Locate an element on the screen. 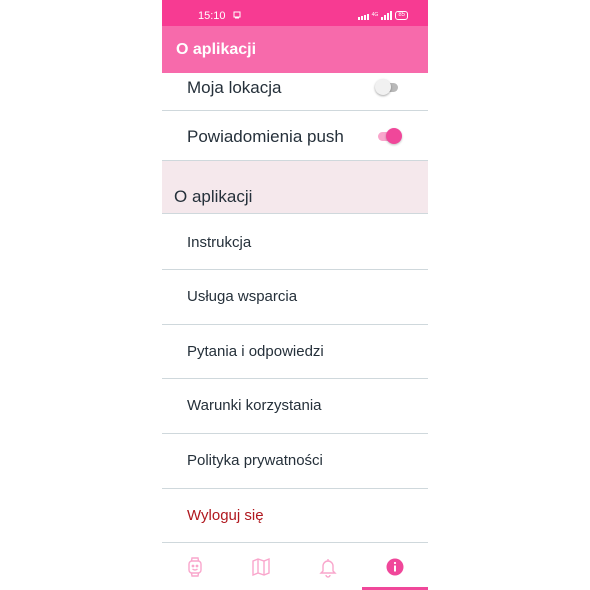  bell-icon is located at coordinates (328, 568).